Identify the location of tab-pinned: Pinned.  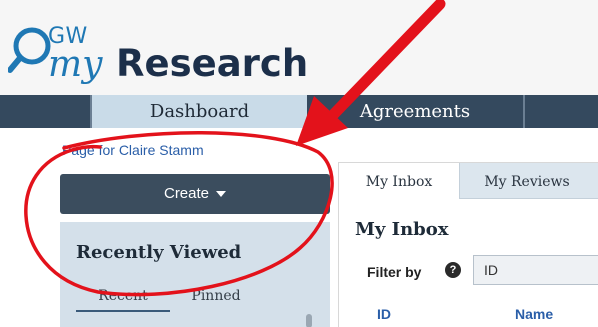
(216, 300).